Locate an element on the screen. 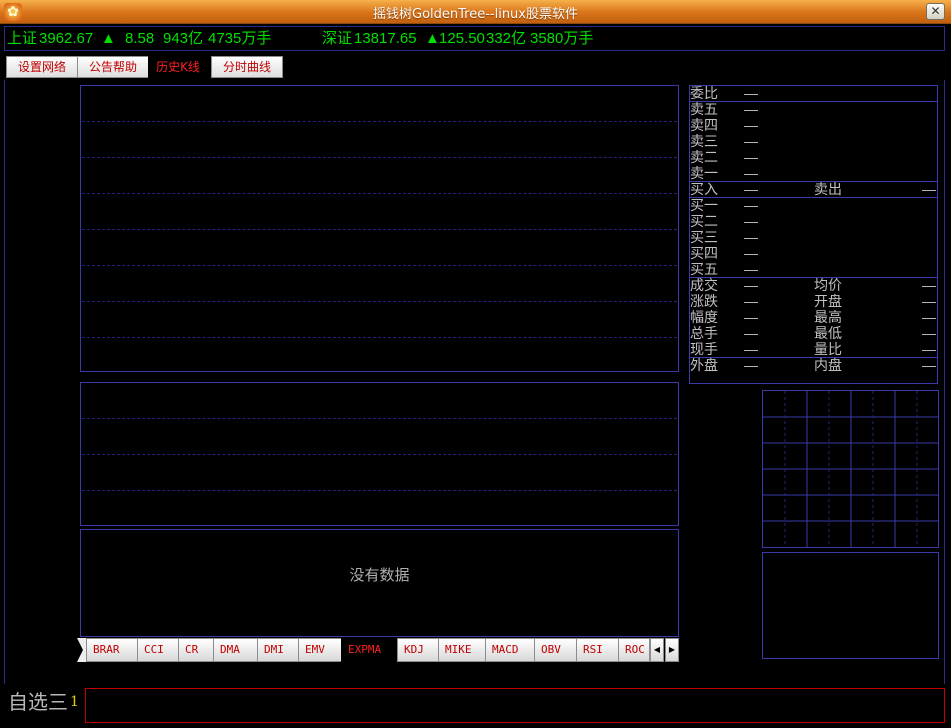 Image resolution: width=951 pixels, height=728 pixels. sh-up-arrow-icon: ▲ is located at coordinates (108, 38).